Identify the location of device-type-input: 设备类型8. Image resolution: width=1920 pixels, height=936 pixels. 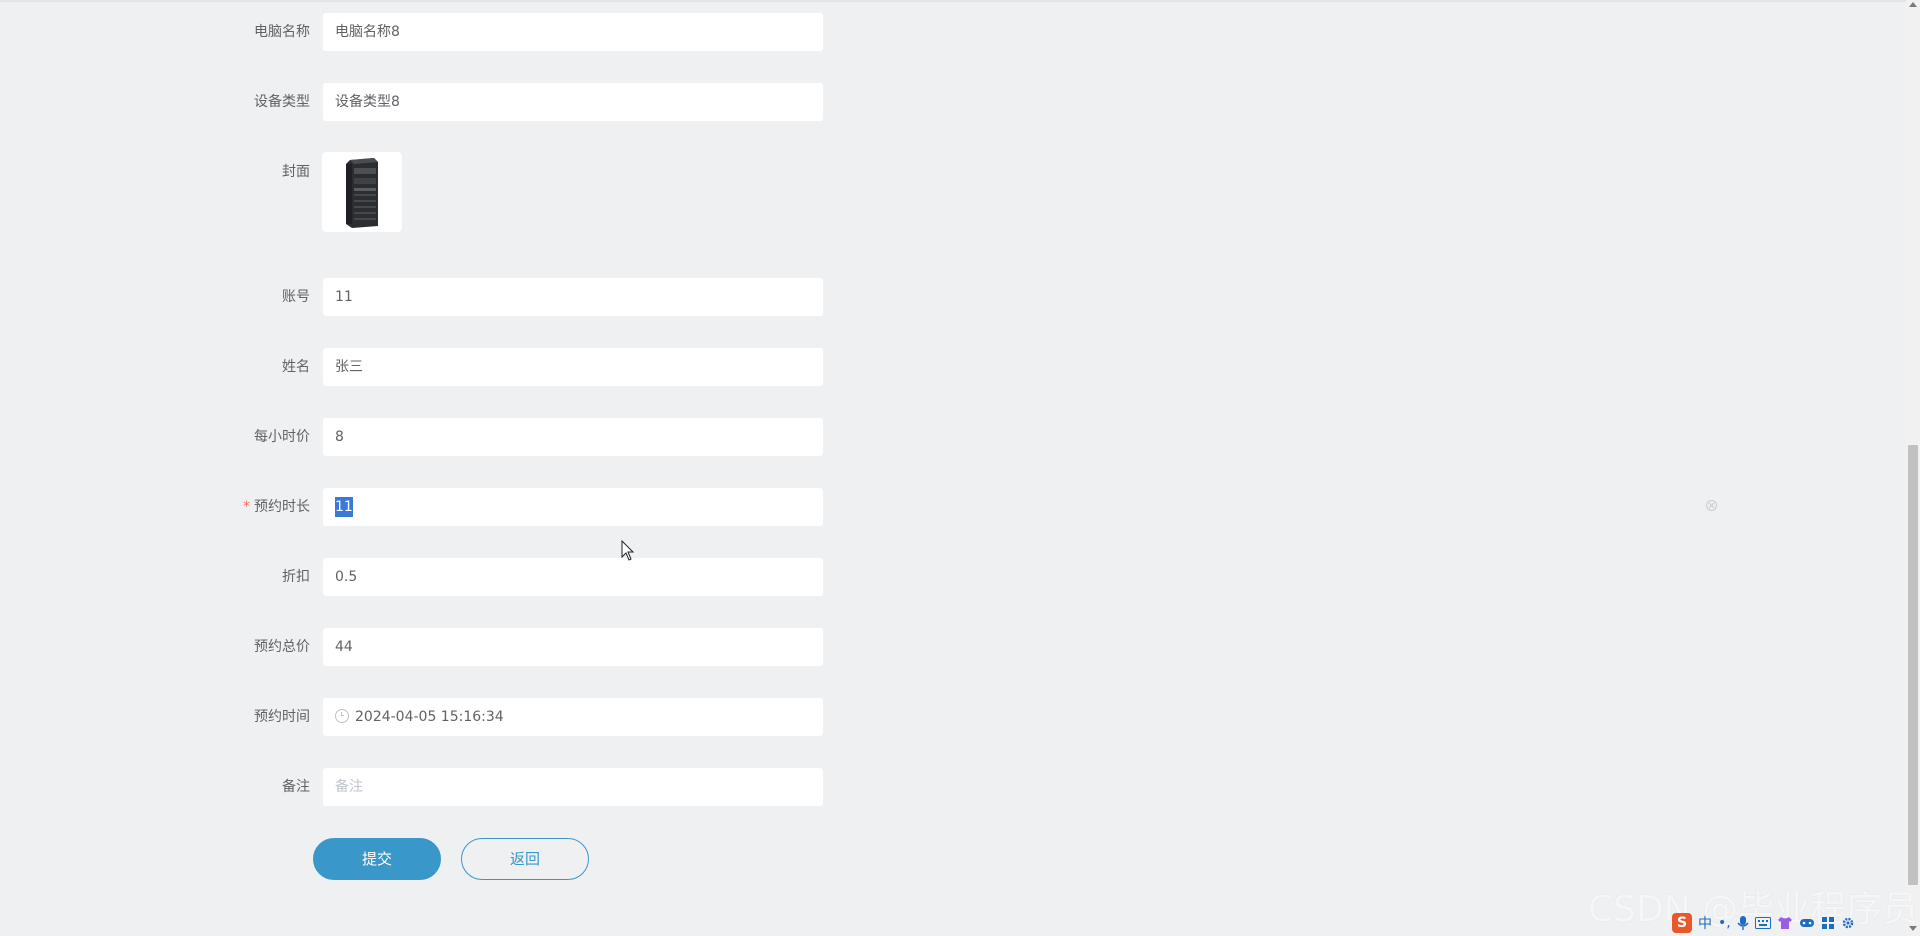
(573, 102).